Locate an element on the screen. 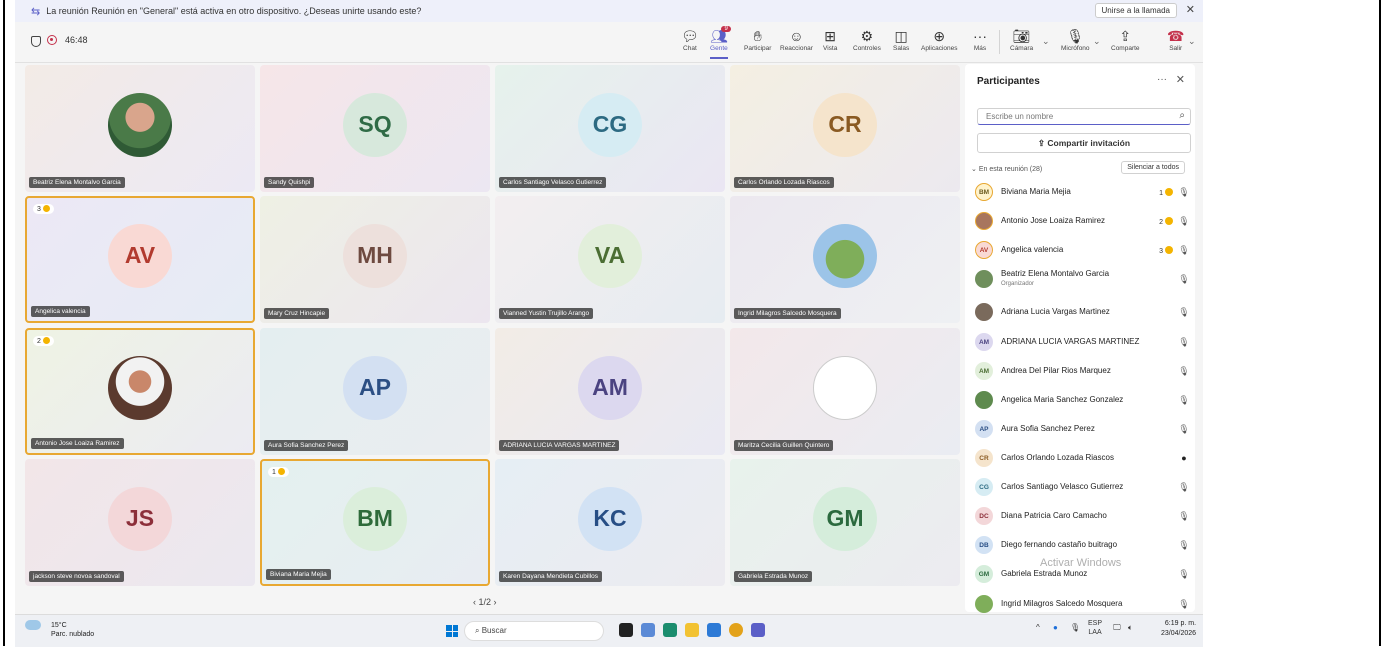 The width and height of the screenshot is (1388, 647). weather-widget is located at coordinates (35, 625).